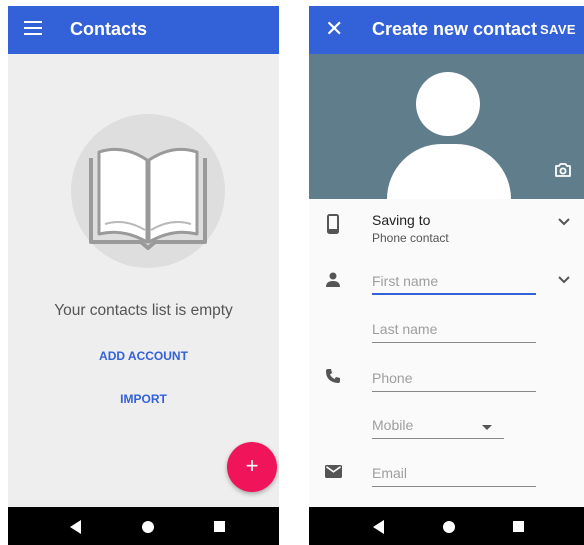 Image resolution: width=584 pixels, height=545 pixels. I want to click on import-button: IMPORT, so click(143, 399).